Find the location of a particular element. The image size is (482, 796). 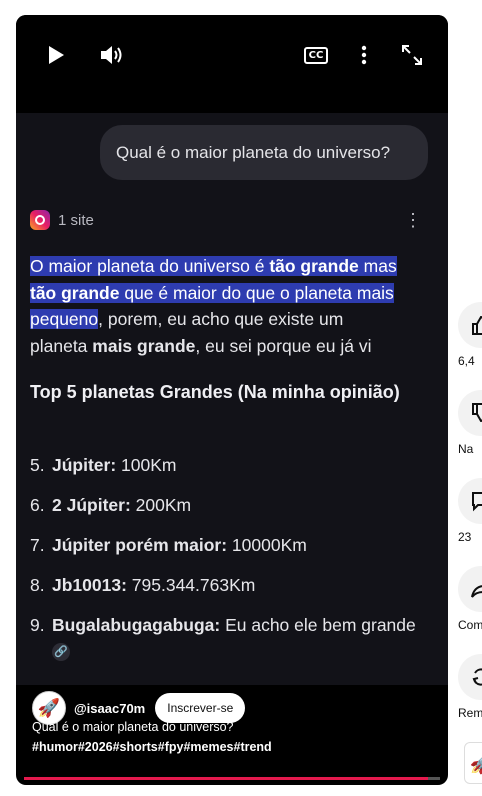

more-vert-icon is located at coordinates (364, 55).